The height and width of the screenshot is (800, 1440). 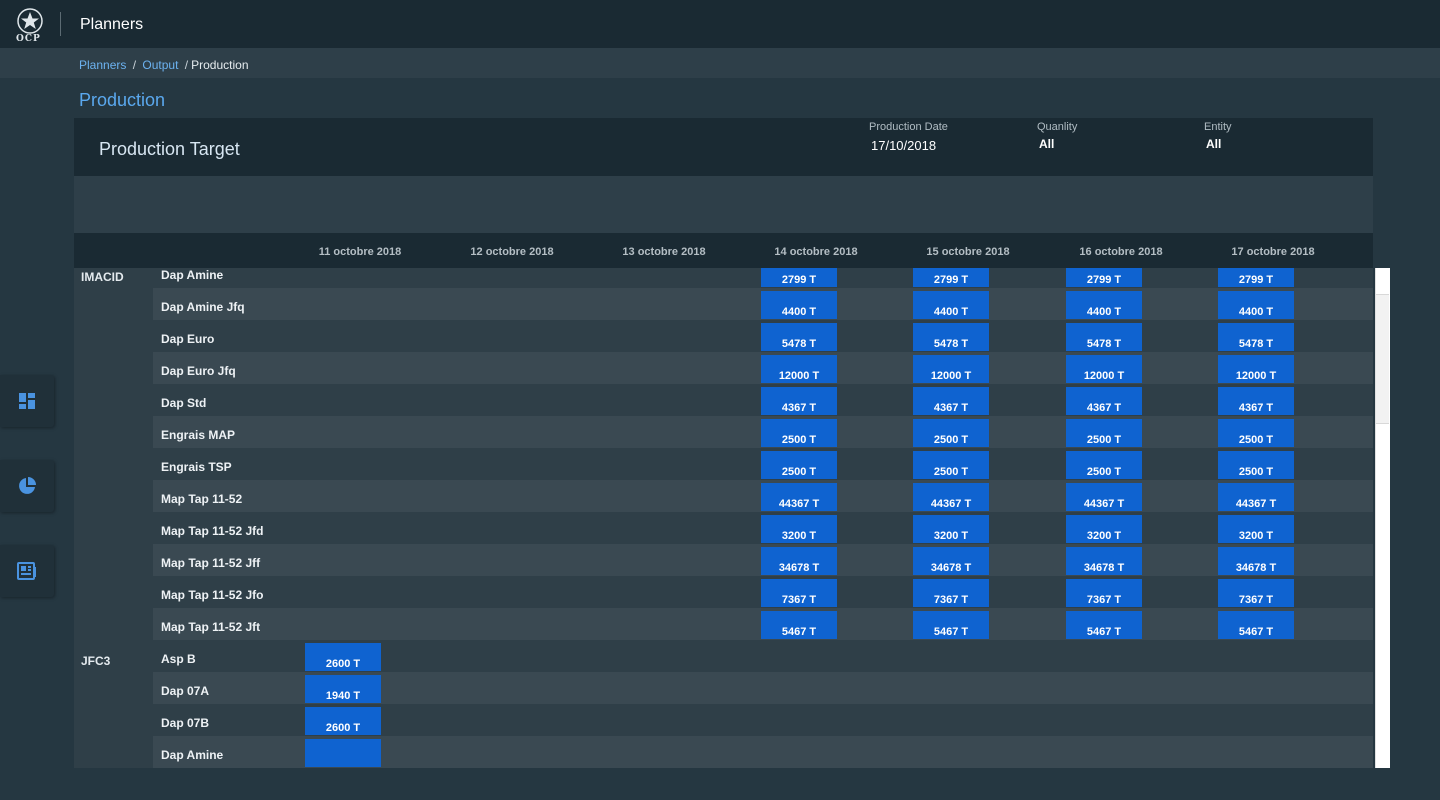 I want to click on pie-chart-icon, so click(x=27, y=485).